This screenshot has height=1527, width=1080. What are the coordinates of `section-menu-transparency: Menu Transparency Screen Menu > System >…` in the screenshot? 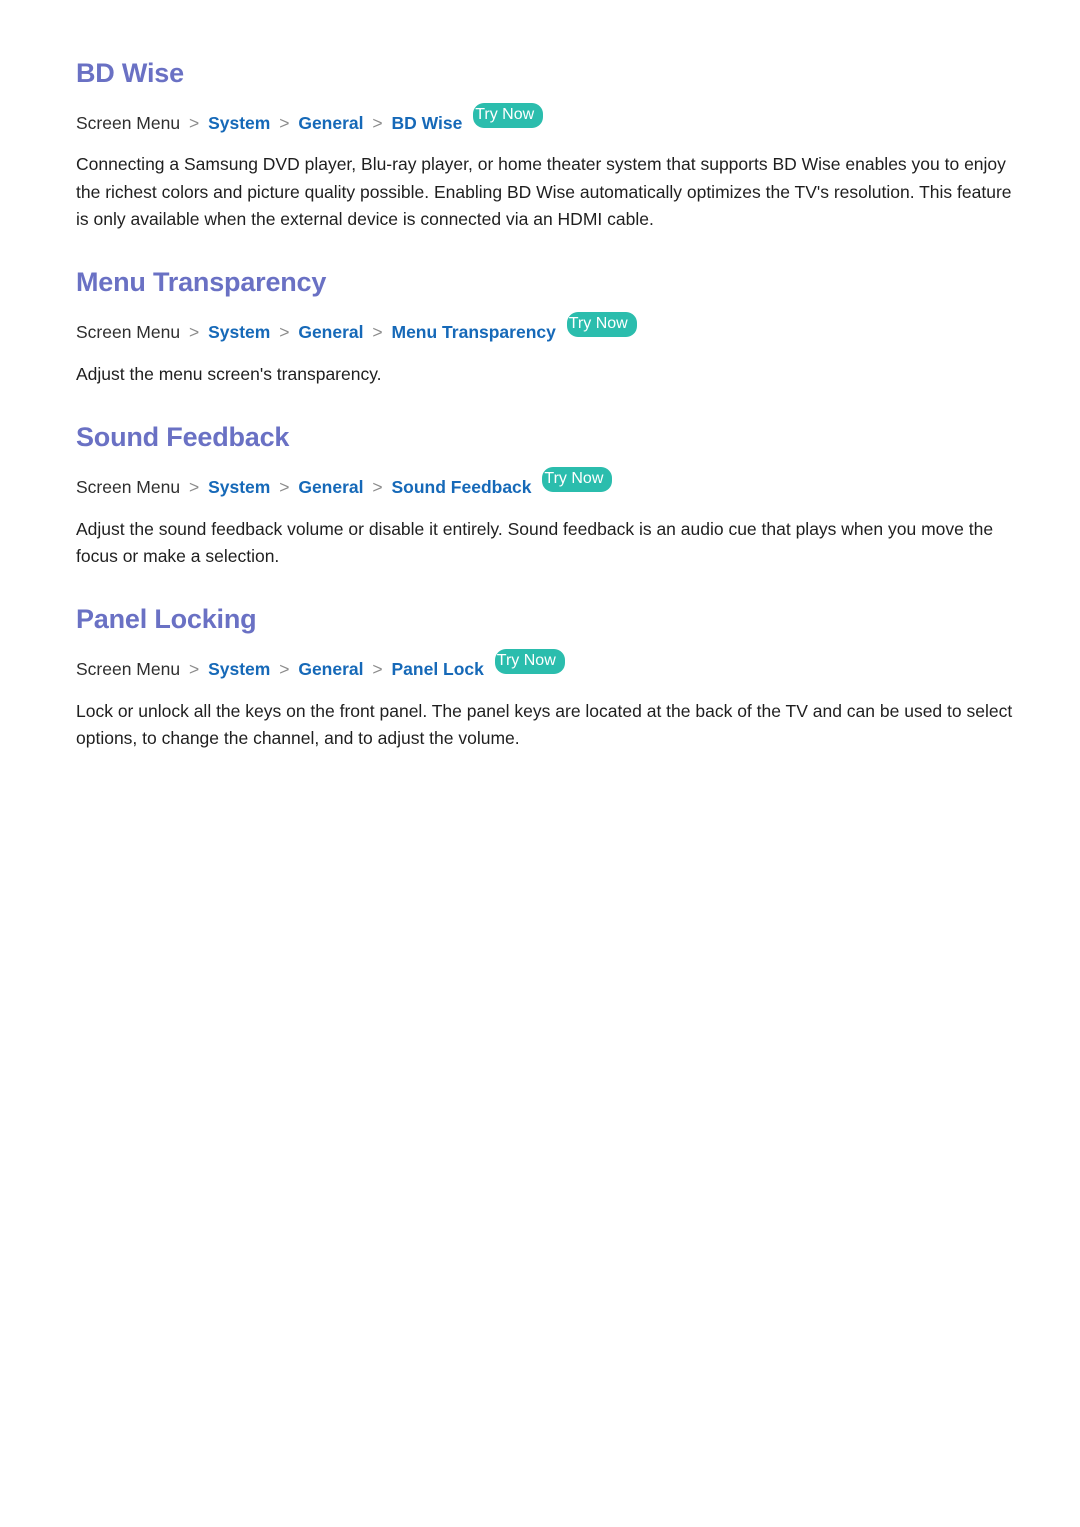 It's located at (548, 327).